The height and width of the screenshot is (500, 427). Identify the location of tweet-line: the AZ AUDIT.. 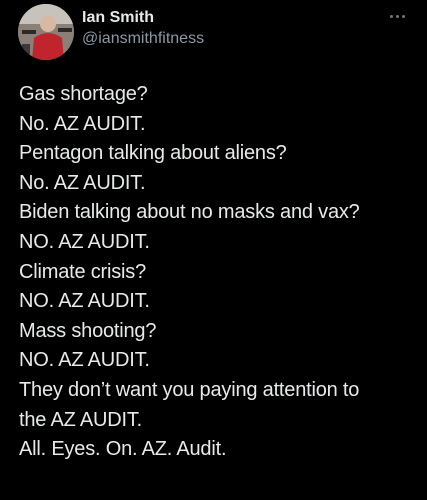
(81, 419).